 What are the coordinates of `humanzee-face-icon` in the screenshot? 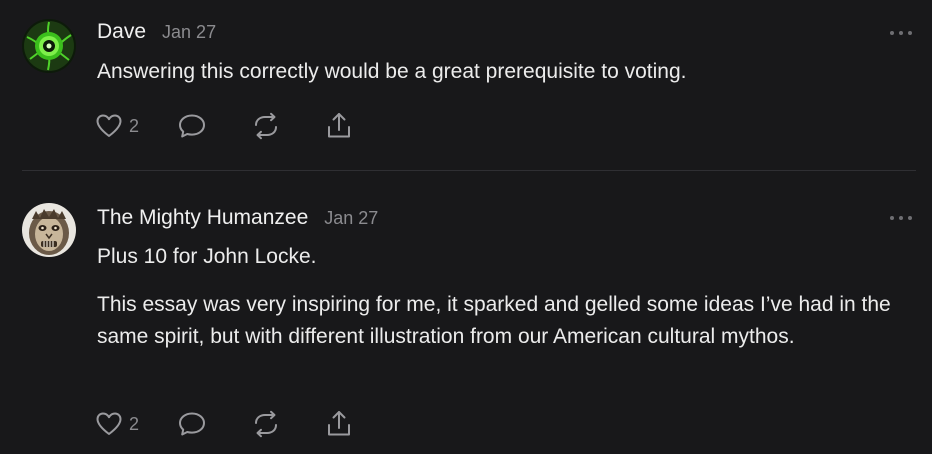 It's located at (49, 230).